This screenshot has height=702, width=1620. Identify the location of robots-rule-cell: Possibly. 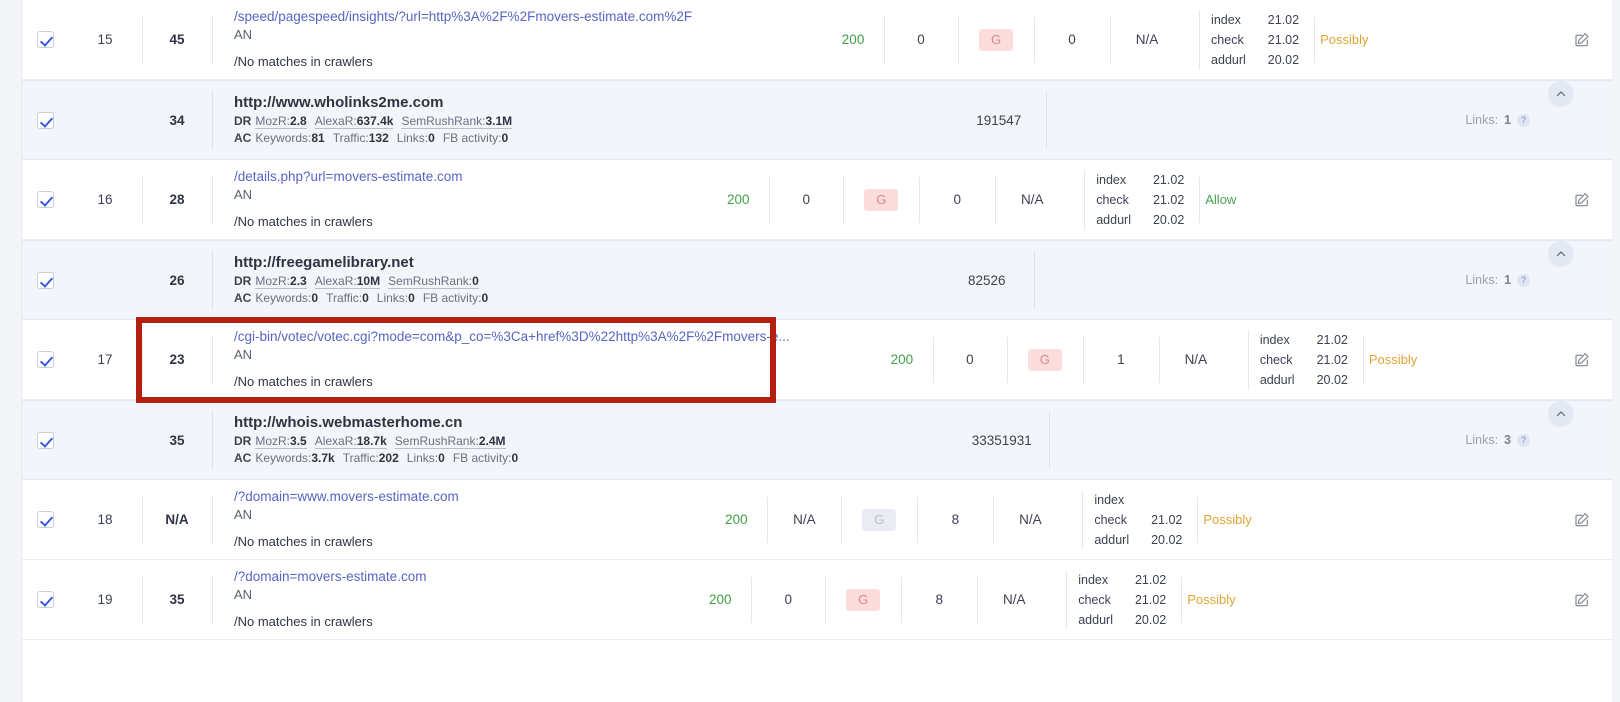
(1423, 359).